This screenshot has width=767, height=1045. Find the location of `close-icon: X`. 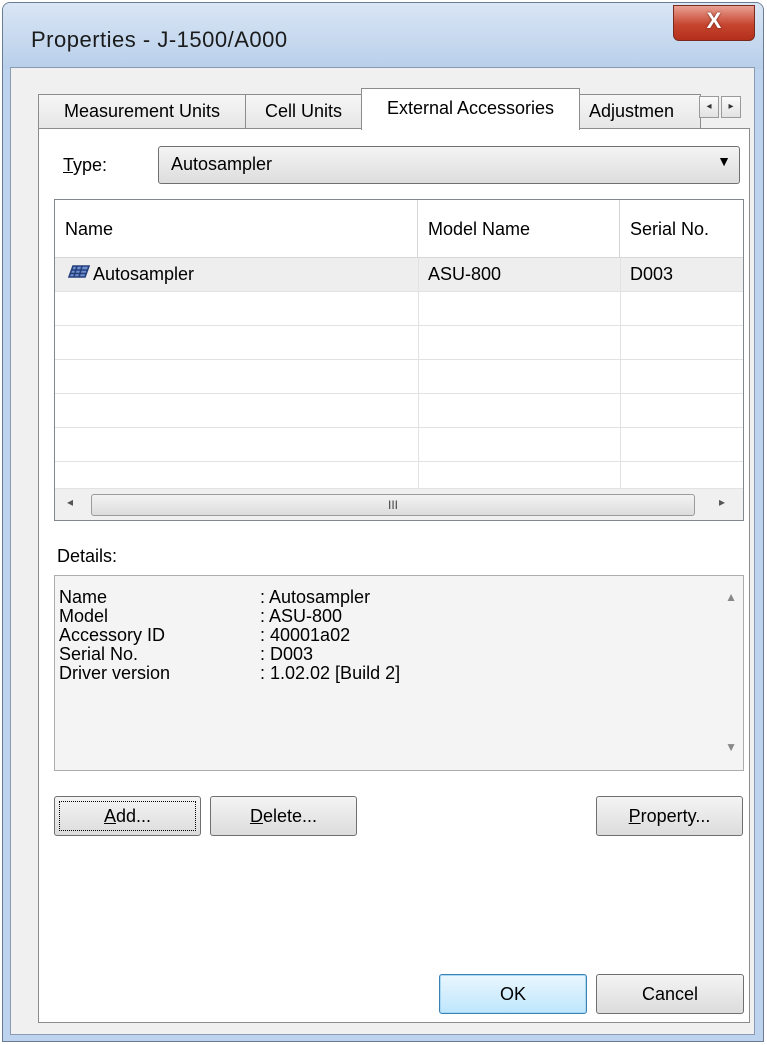

close-icon: X is located at coordinates (714, 20).